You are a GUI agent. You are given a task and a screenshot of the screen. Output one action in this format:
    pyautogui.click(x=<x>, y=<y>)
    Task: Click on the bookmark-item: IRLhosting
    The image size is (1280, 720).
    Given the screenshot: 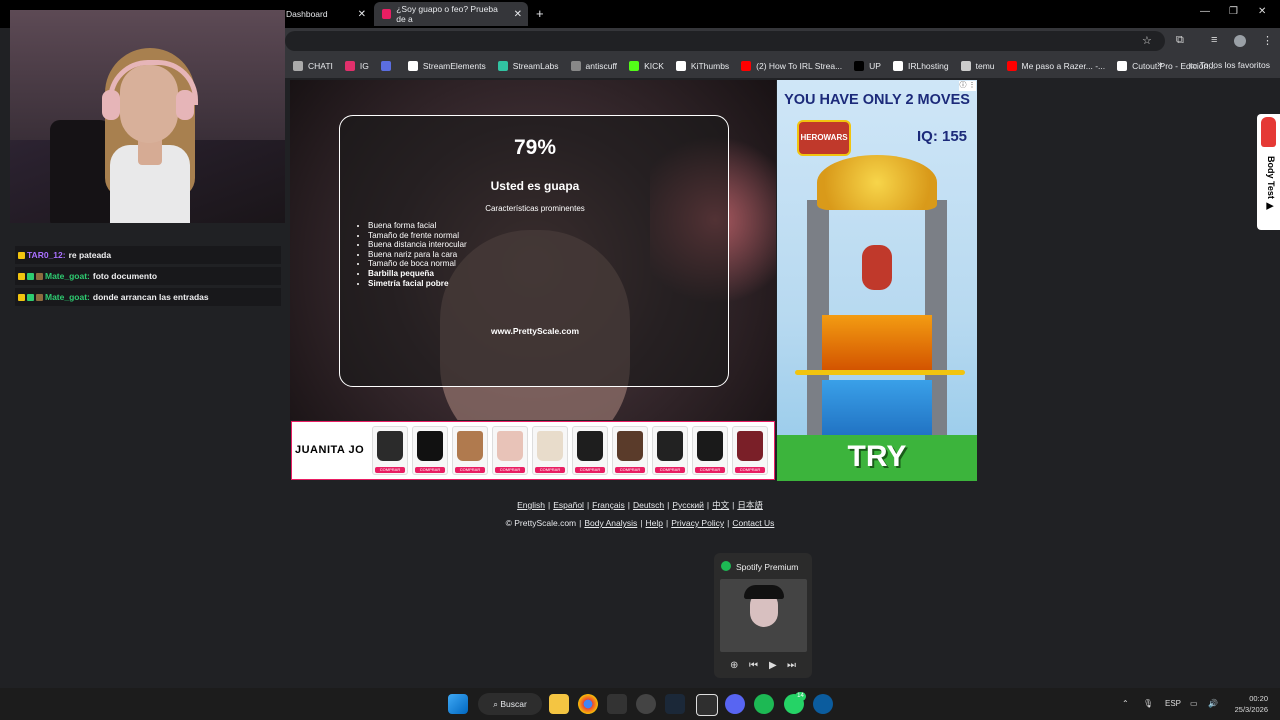 What is the action you would take?
    pyautogui.click(x=920, y=66)
    